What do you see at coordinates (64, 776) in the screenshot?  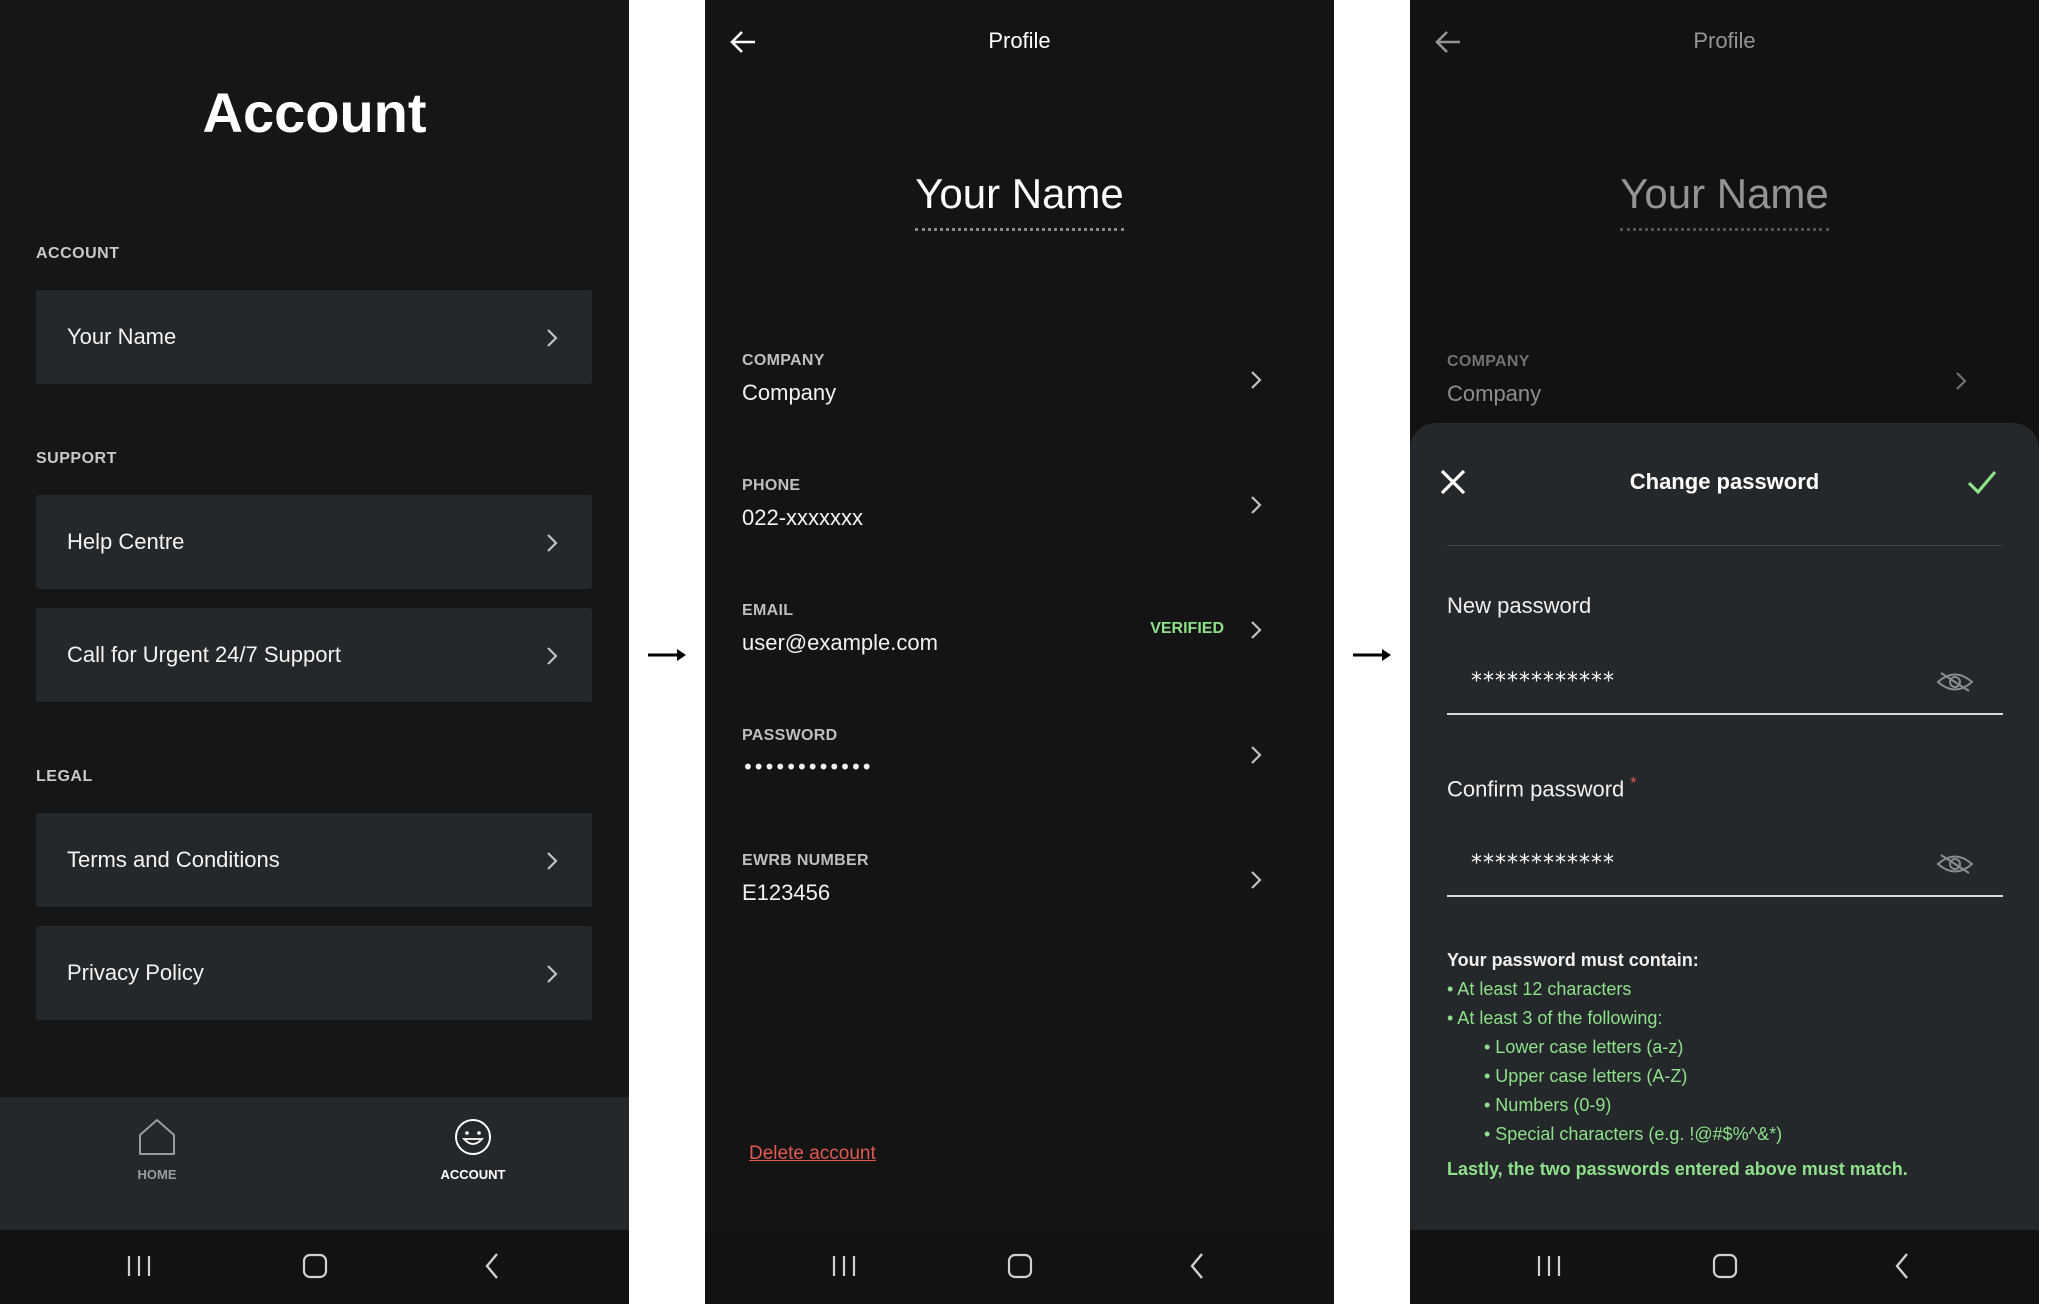 I see `section-label-legal: LEGAL` at bounding box center [64, 776].